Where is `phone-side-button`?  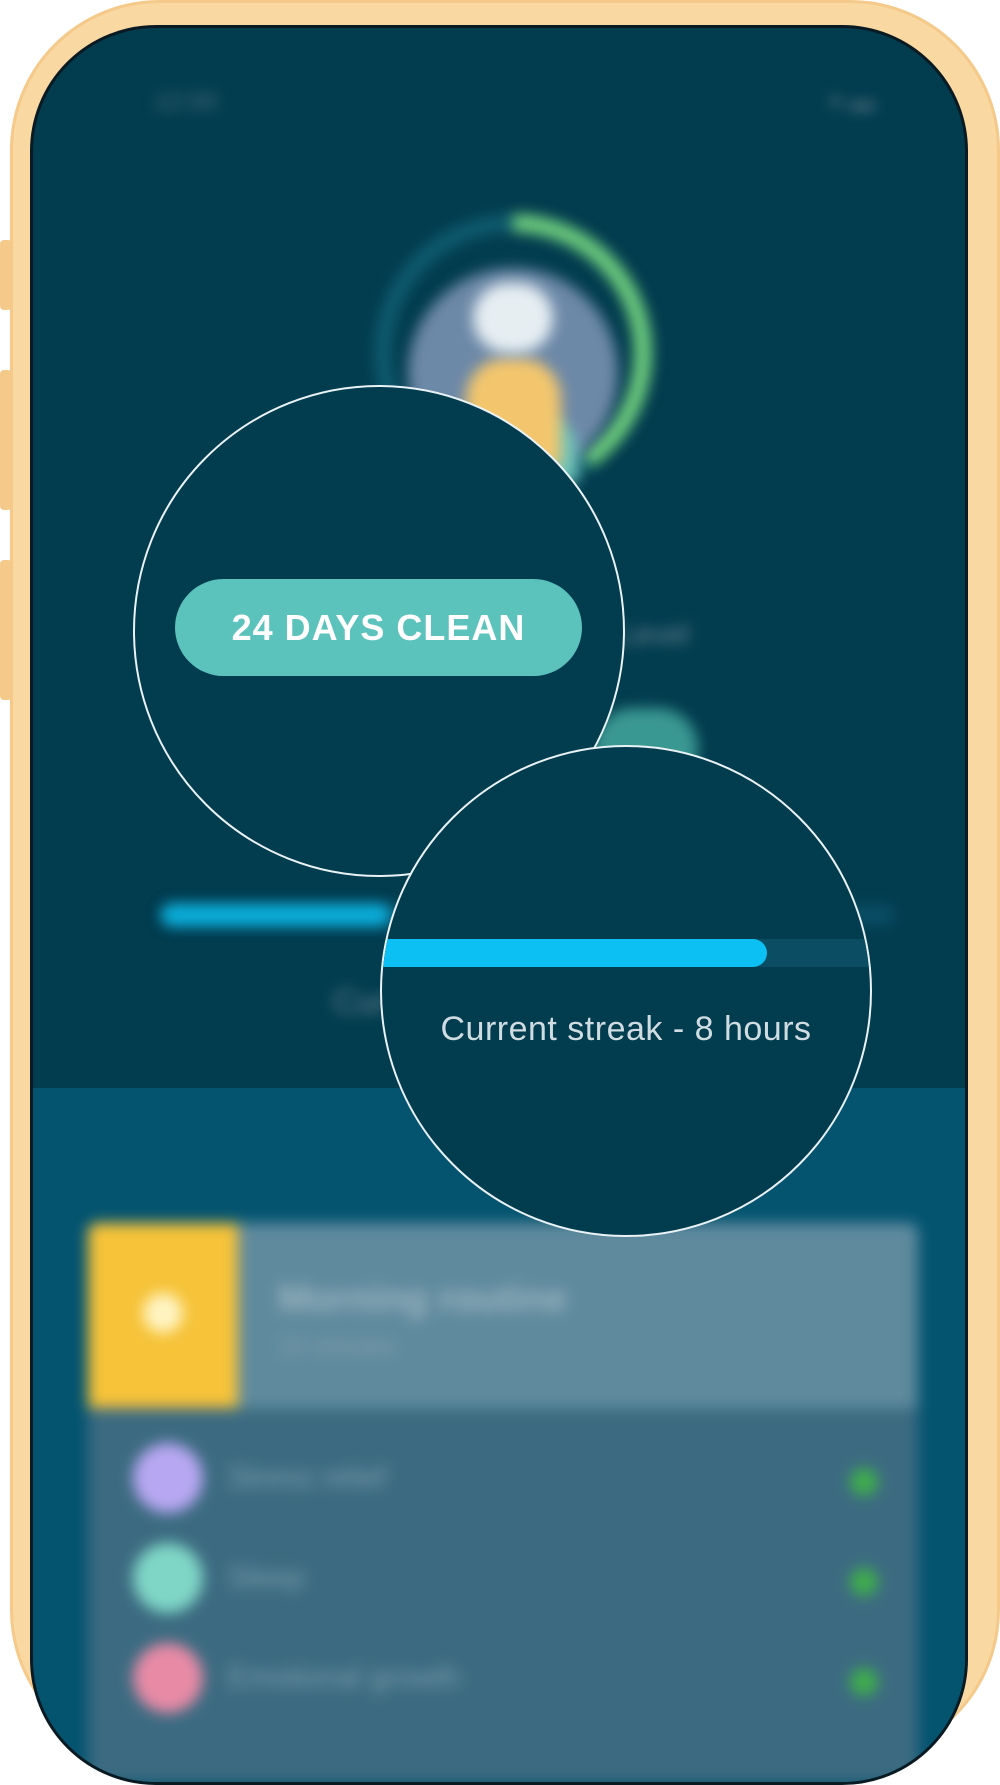 phone-side-button is located at coordinates (6, 275).